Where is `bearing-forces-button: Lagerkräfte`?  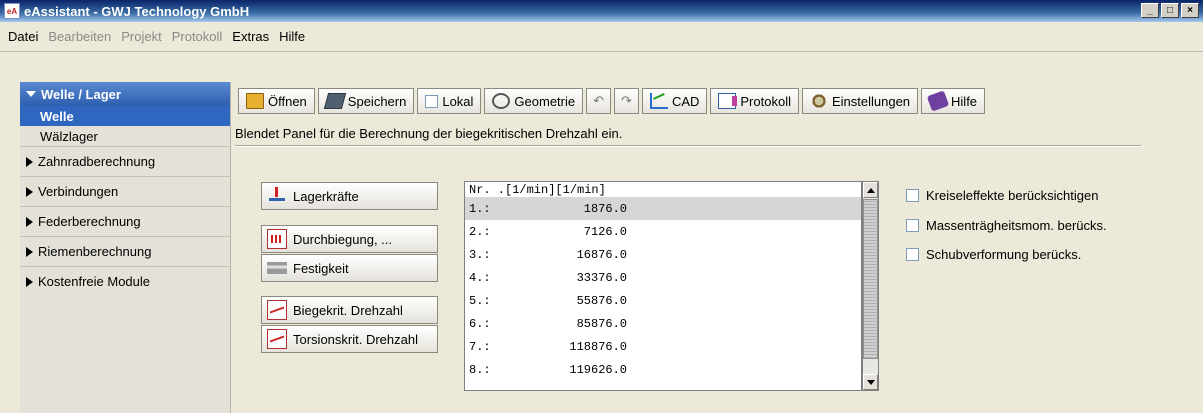
bearing-forces-button: Lagerkräfte is located at coordinates (349, 196).